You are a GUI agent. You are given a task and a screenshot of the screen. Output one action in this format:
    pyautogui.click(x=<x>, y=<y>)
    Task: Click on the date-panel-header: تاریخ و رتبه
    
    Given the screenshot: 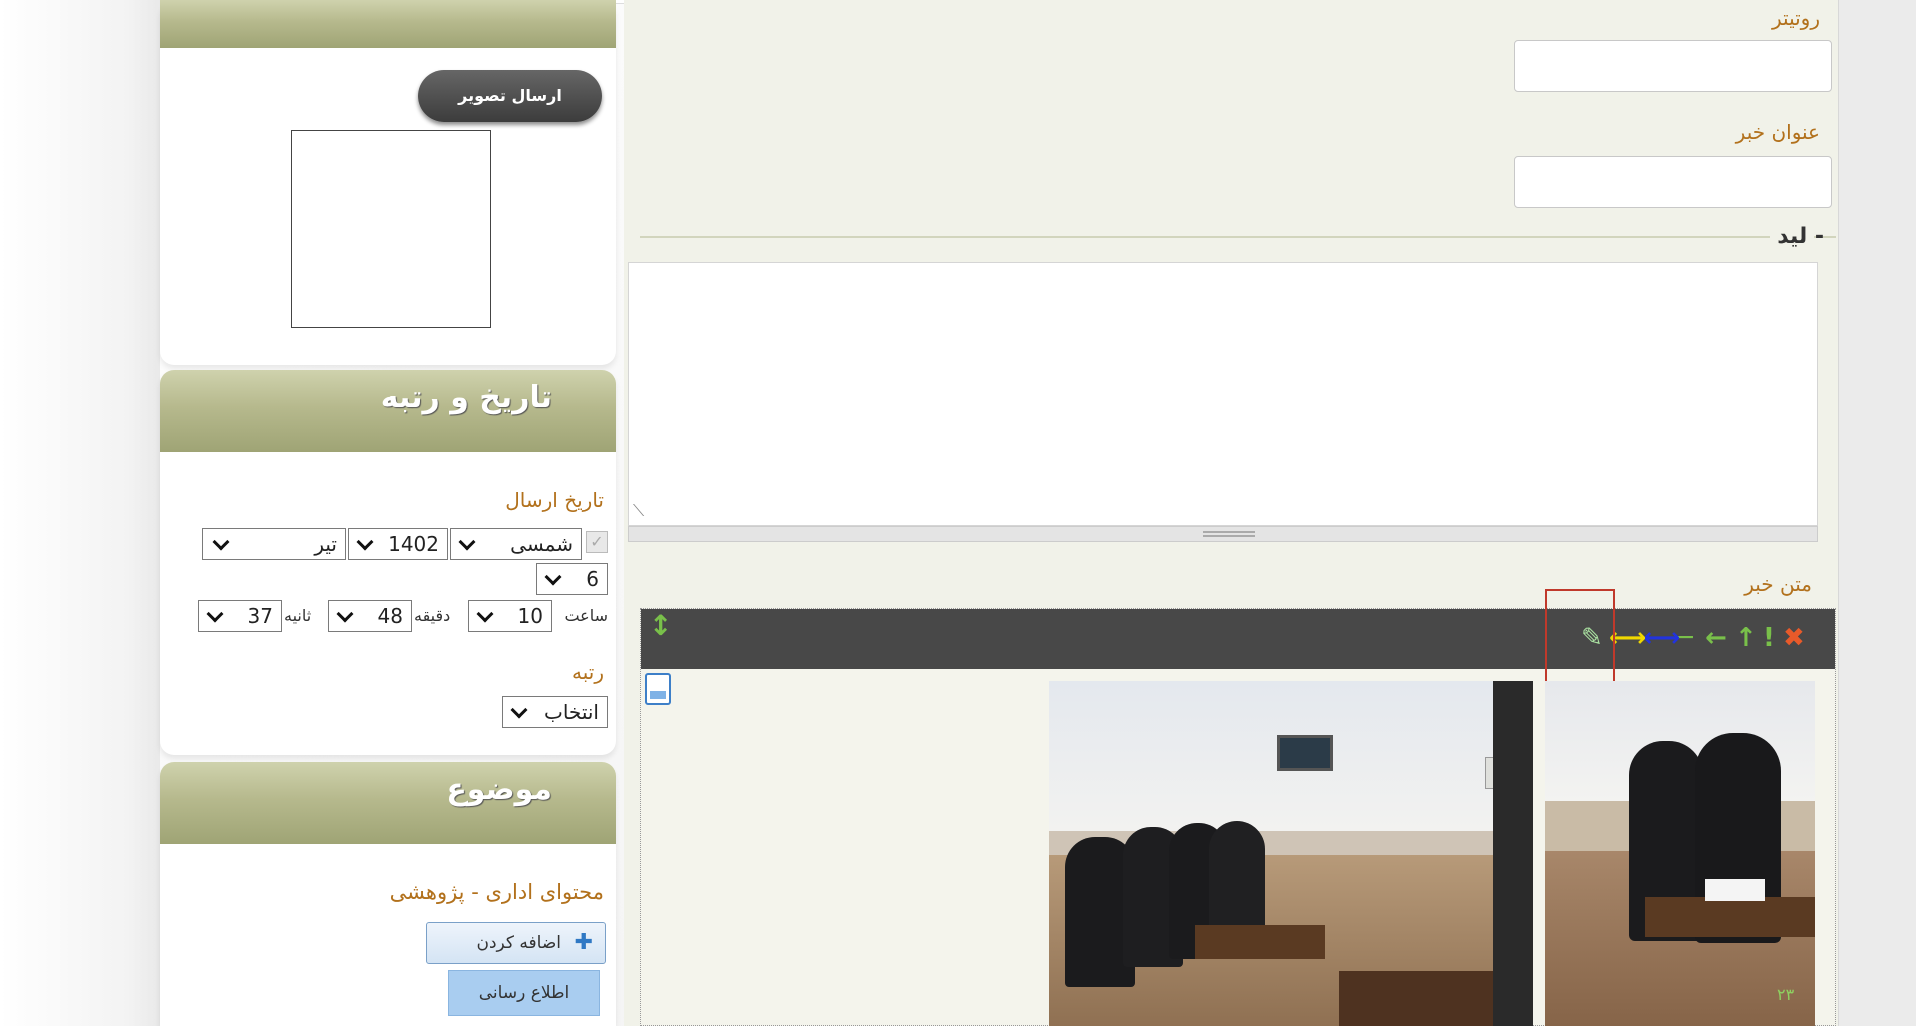 What is the action you would take?
    pyautogui.click(x=388, y=411)
    